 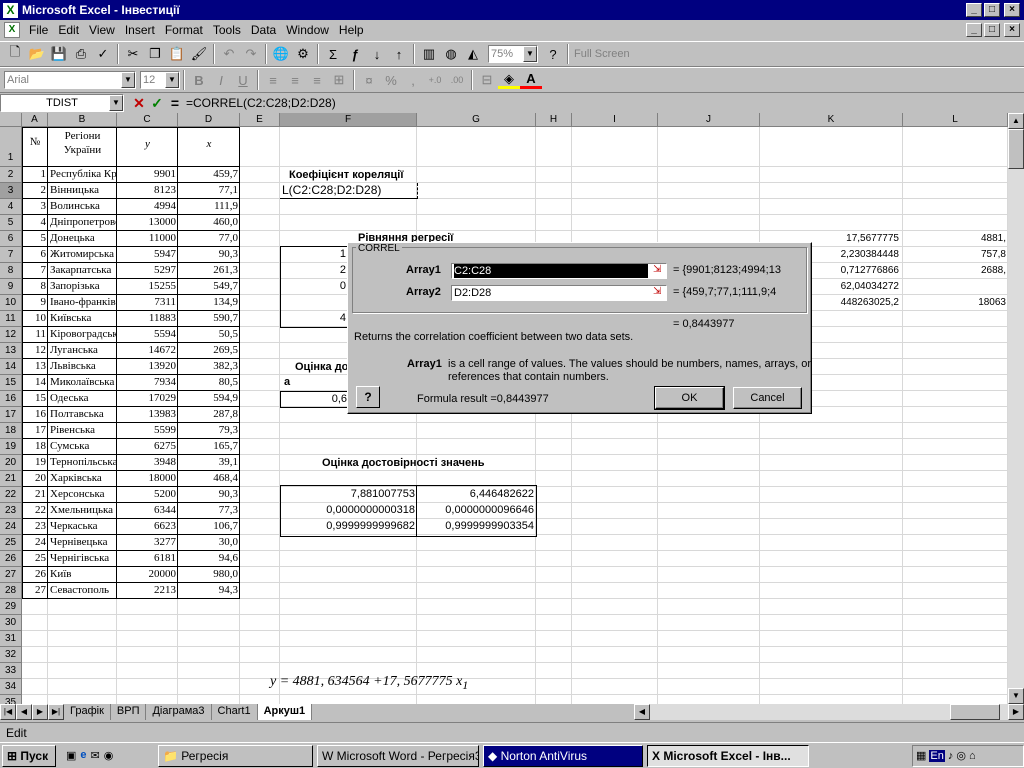 I want to click on doc-restore-button: □, so click(x=992, y=30).